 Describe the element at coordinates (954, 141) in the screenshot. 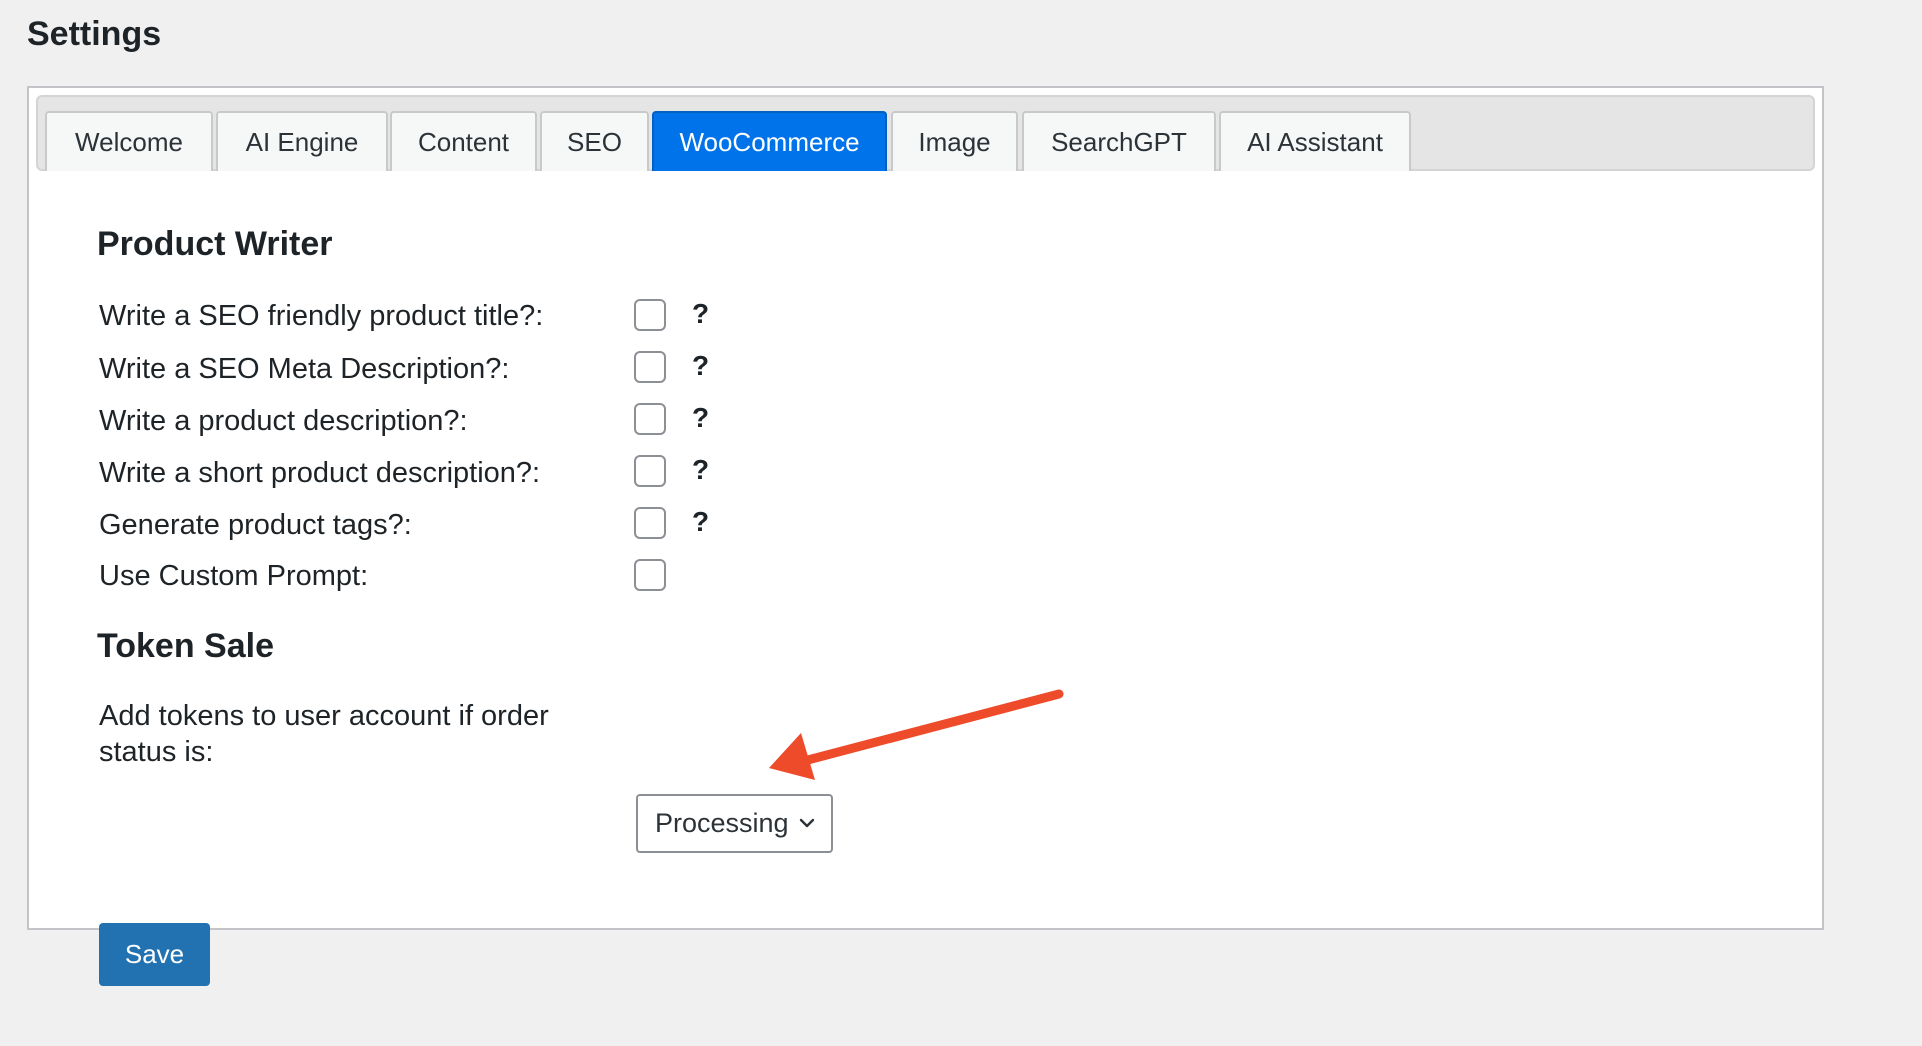

I see `tab-image: Image` at that location.